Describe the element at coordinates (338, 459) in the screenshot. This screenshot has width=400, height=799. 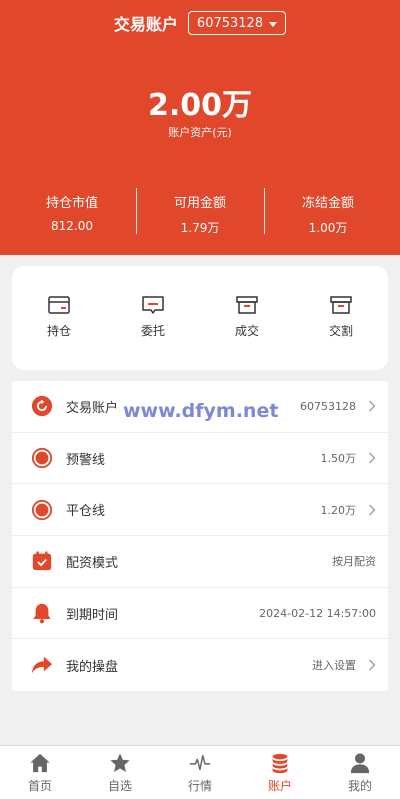
I see `list-item-value: 1.50万` at that location.